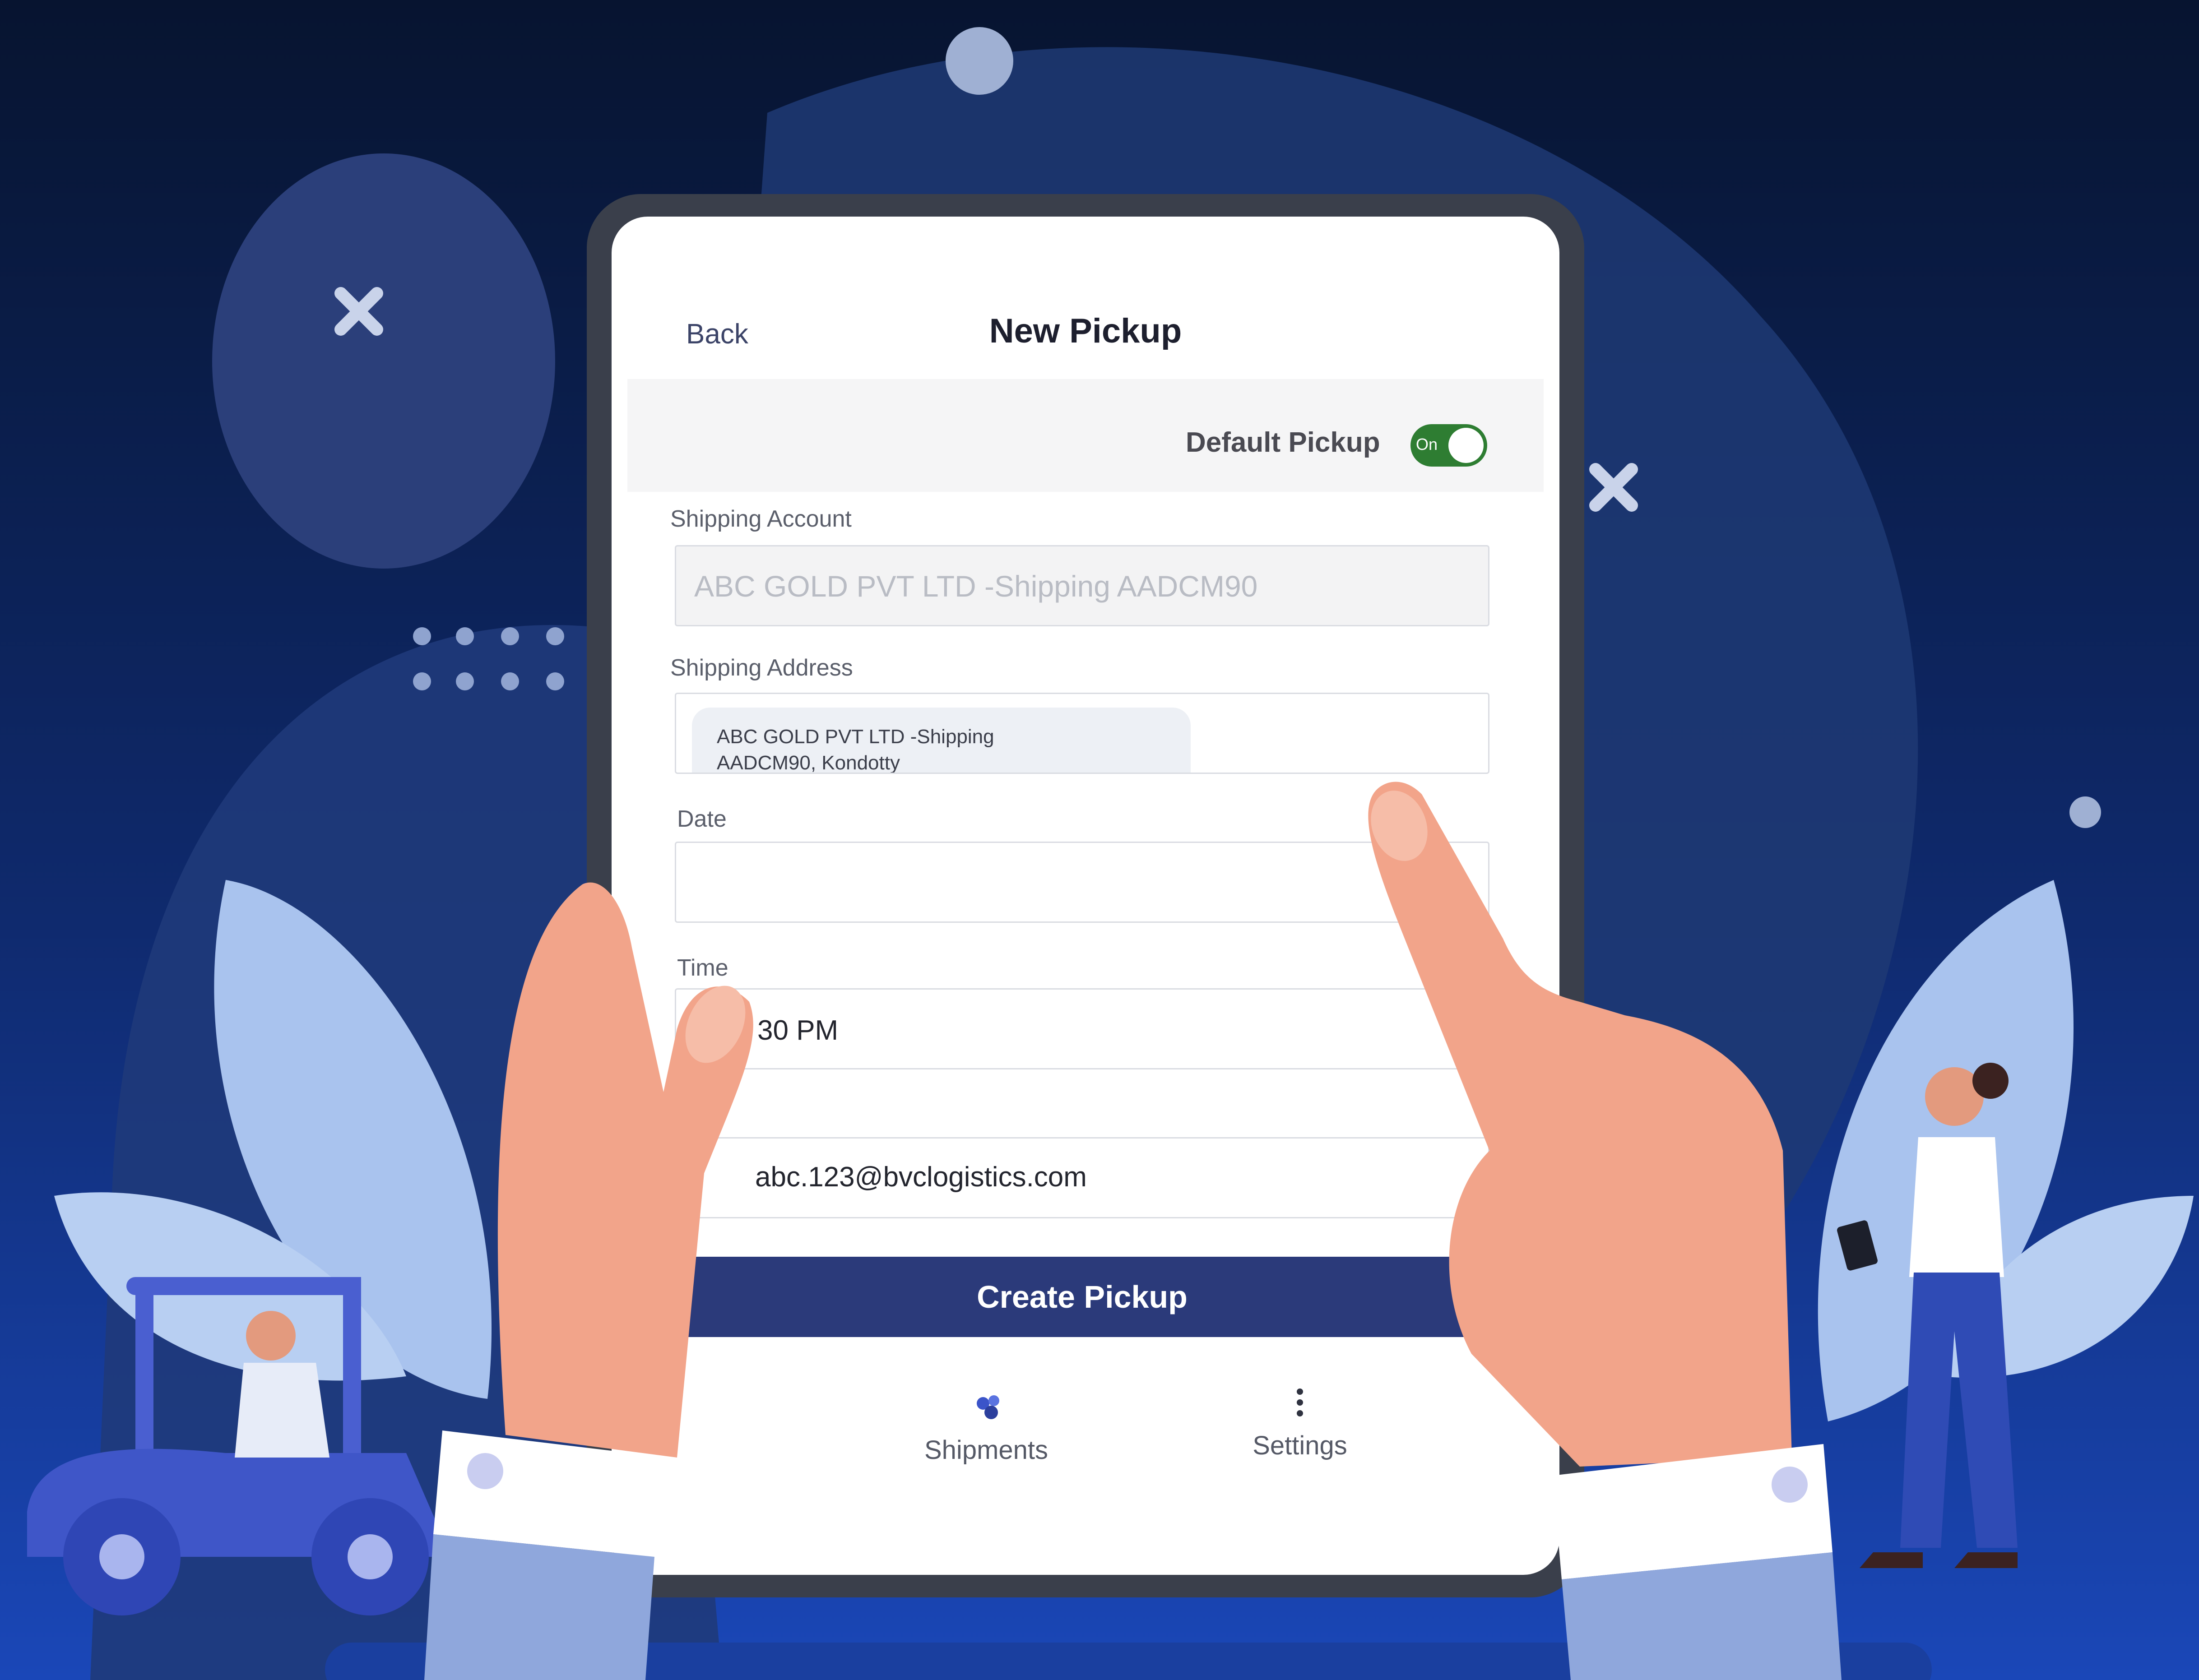  Describe the element at coordinates (702, 968) in the screenshot. I see `time-label: Time` at that location.